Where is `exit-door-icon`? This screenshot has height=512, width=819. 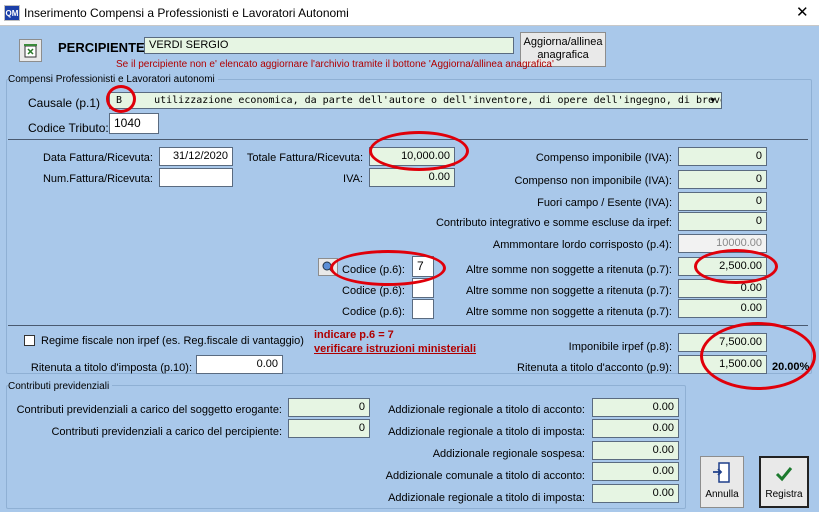
exit-door-icon is located at coordinates (721, 472).